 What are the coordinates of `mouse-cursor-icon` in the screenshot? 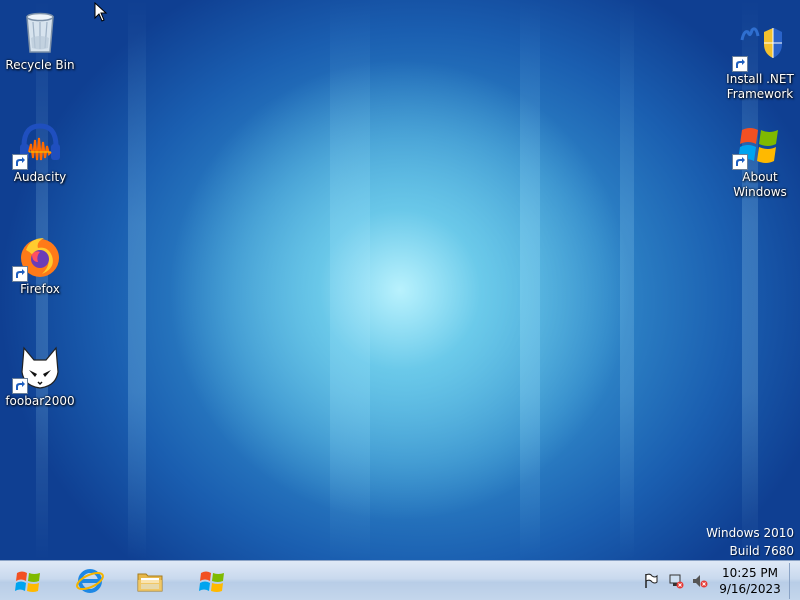 It's located at (101, 12).